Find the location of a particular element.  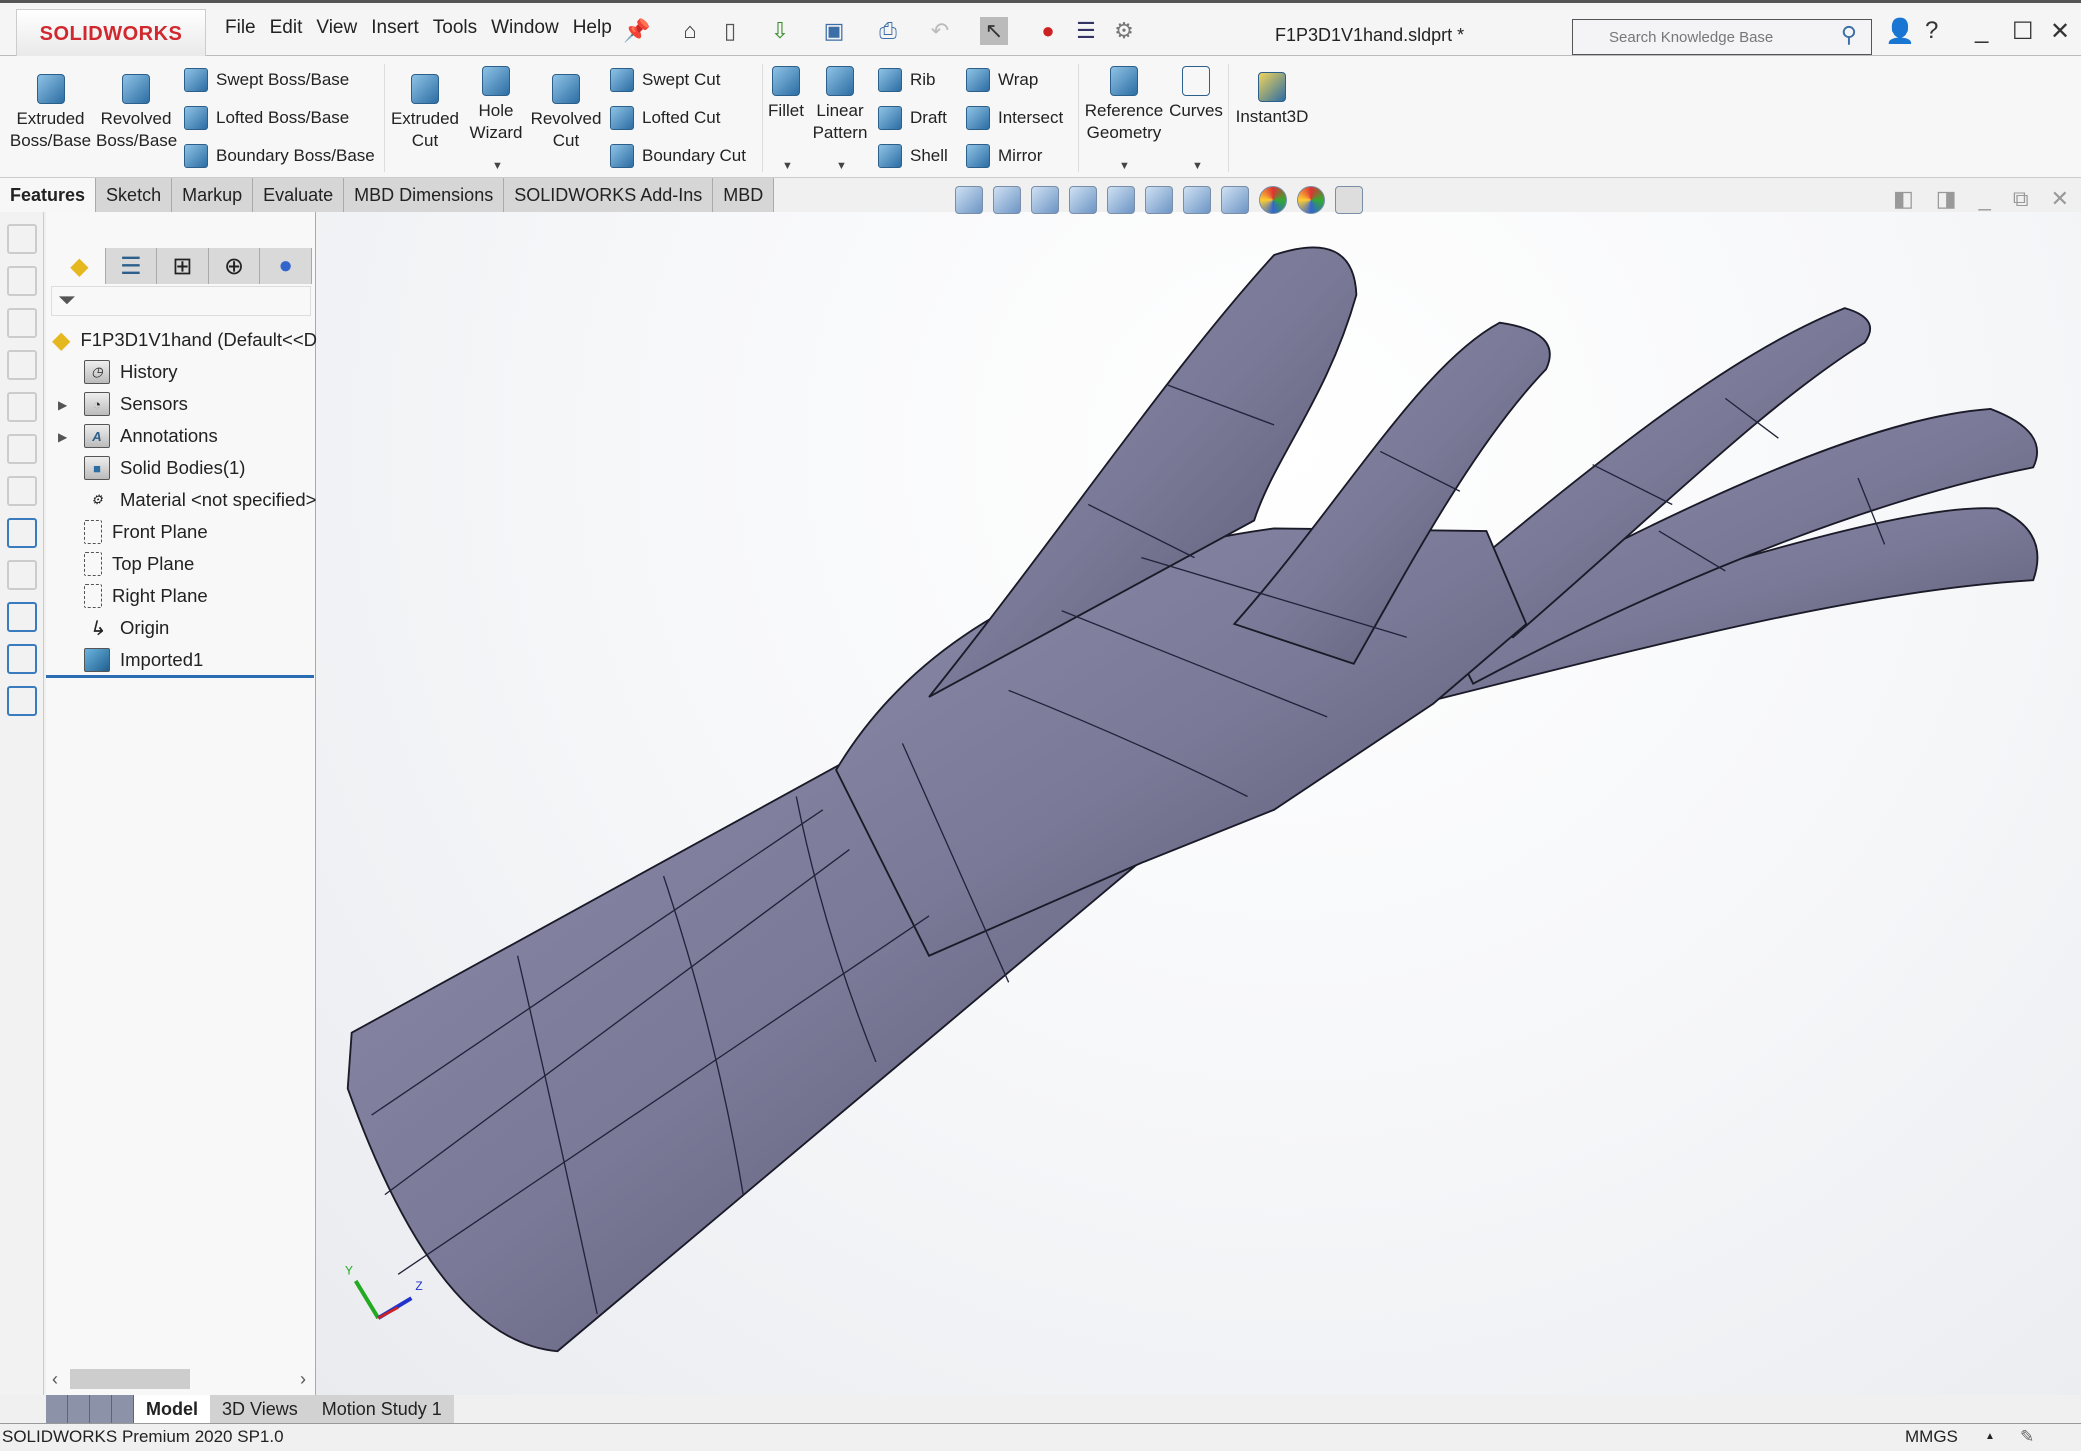

file-properties-icon: ☰ is located at coordinates (1086, 31).